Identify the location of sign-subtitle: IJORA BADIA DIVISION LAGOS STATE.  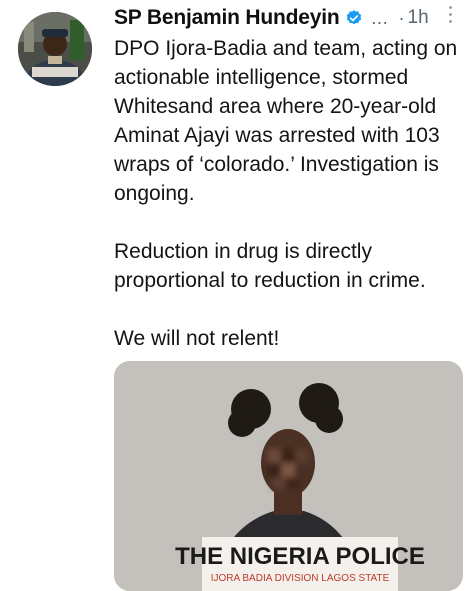
(300, 578).